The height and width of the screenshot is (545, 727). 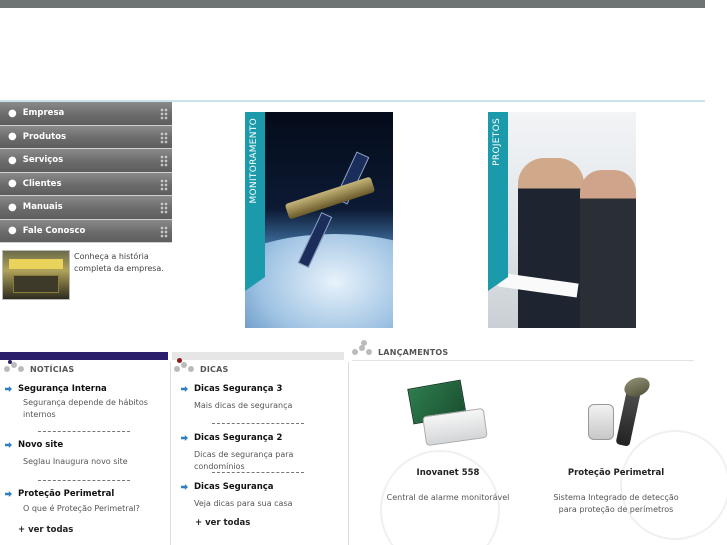 I want to click on noticia-title-link: Novo site, so click(x=85, y=445).